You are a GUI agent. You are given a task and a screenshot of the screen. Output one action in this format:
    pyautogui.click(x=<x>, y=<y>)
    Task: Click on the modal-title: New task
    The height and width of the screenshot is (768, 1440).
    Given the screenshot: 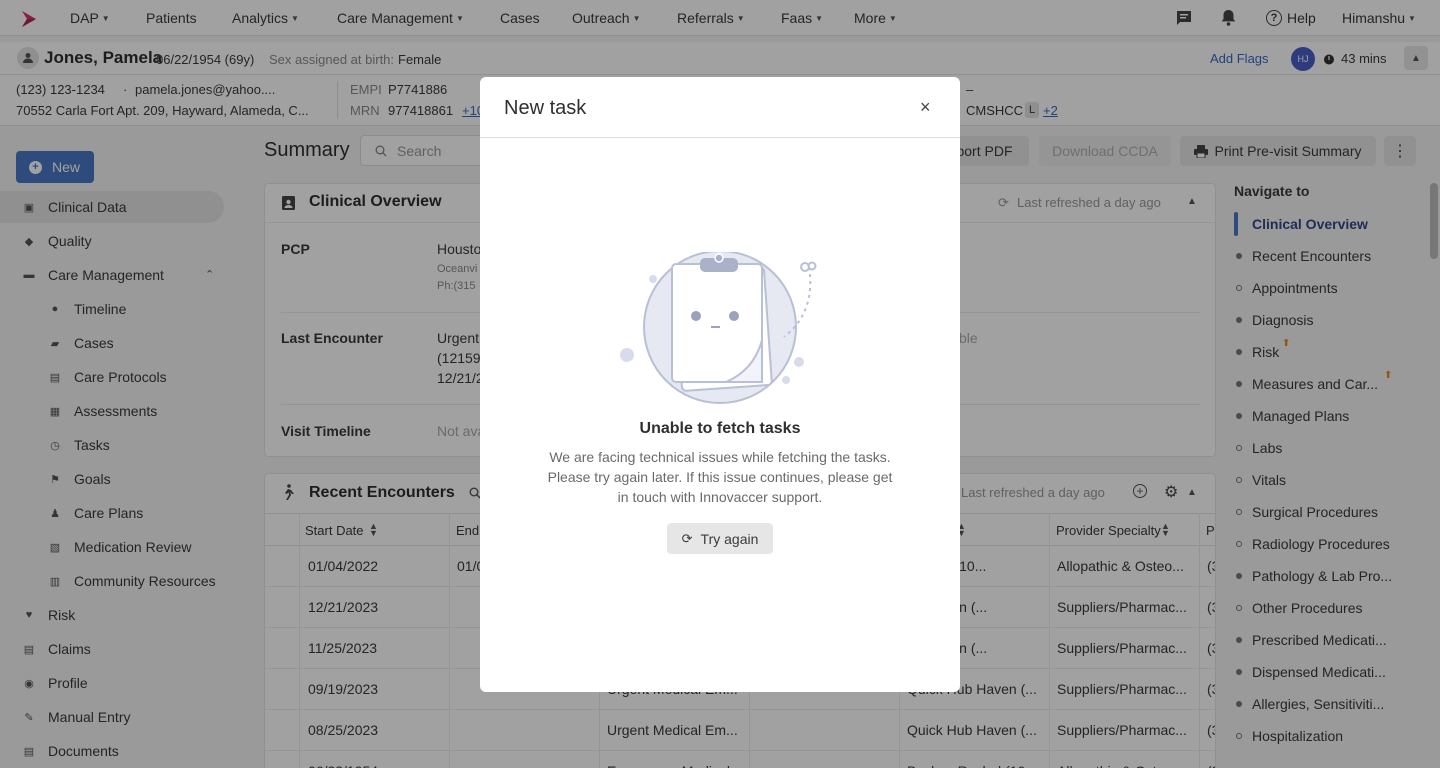 What is the action you would take?
    pyautogui.click(x=545, y=108)
    